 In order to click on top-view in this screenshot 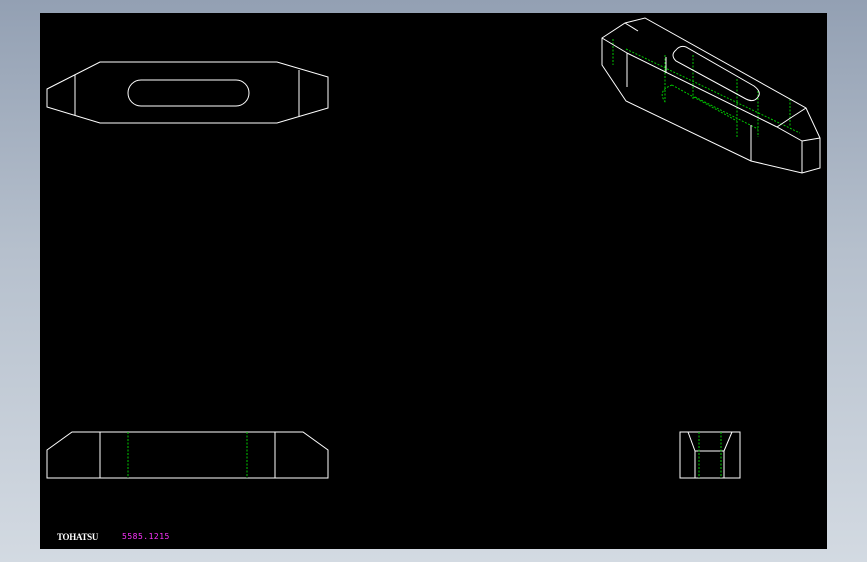, I will do `click(187, 92)`.